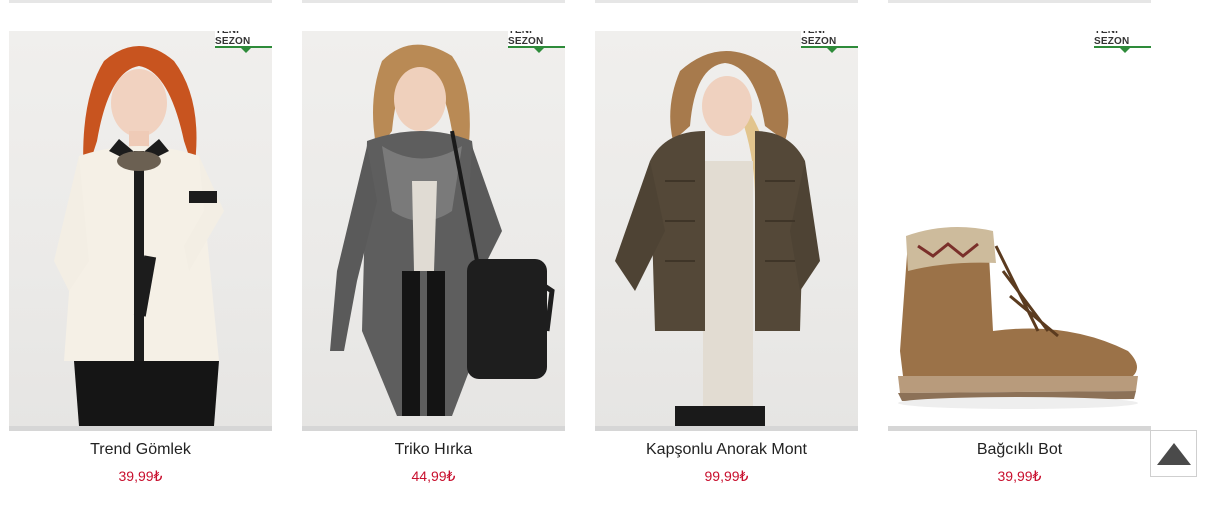 The height and width of the screenshot is (505, 1224). What do you see at coordinates (433, 451) in the screenshot?
I see `product-name: Triko Hırka` at bounding box center [433, 451].